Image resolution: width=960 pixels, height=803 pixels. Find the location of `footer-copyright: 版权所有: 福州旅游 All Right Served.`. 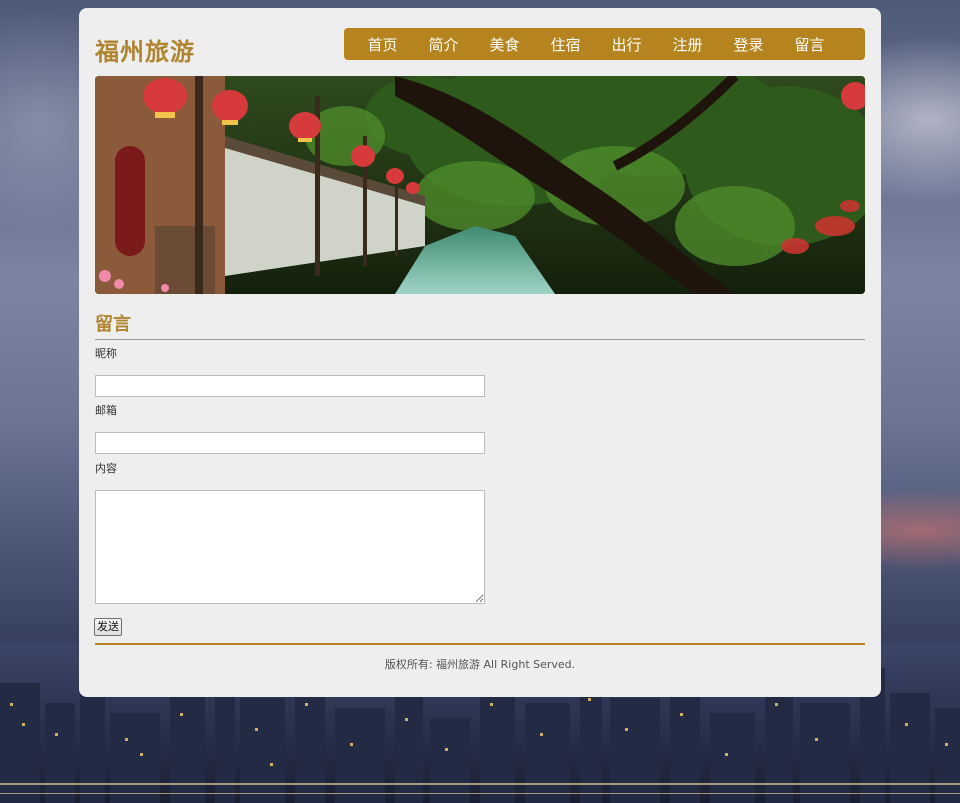

footer-copyright: 版权所有: 福州旅游 All Right Served. is located at coordinates (480, 664).